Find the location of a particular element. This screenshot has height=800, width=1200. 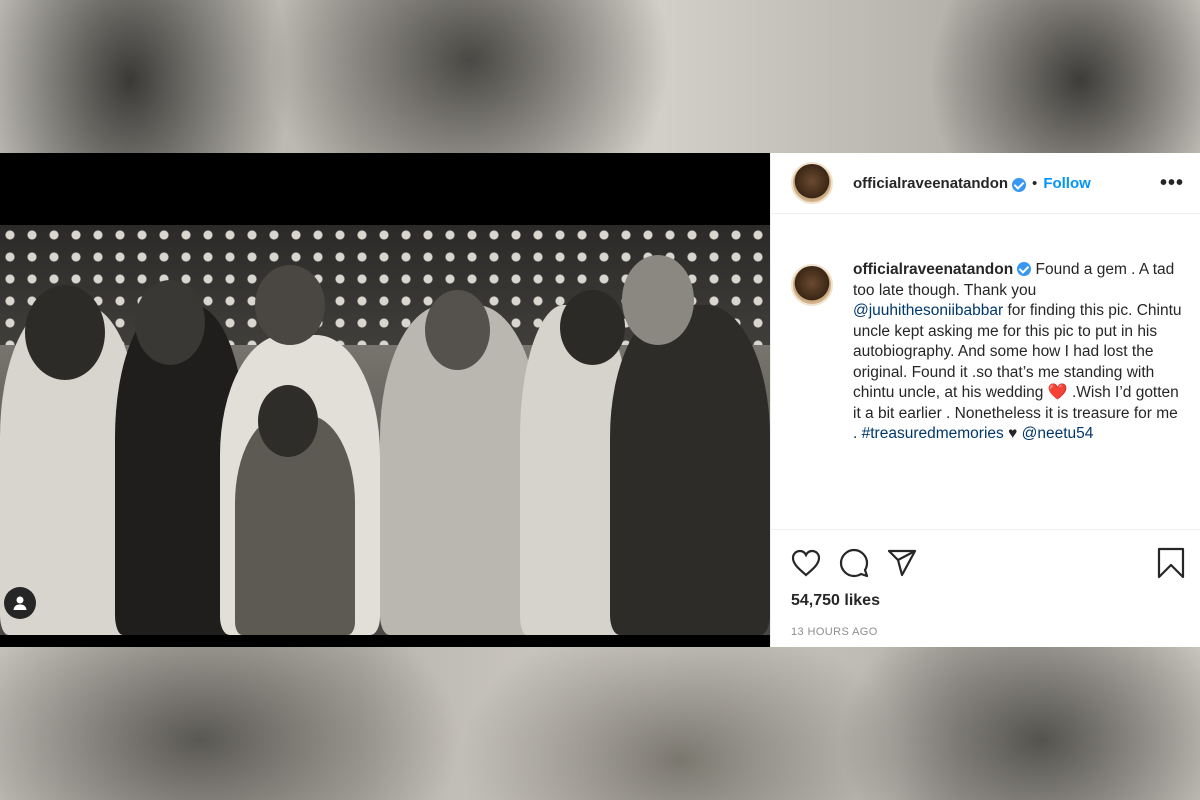

user-icon is located at coordinates (20, 603).